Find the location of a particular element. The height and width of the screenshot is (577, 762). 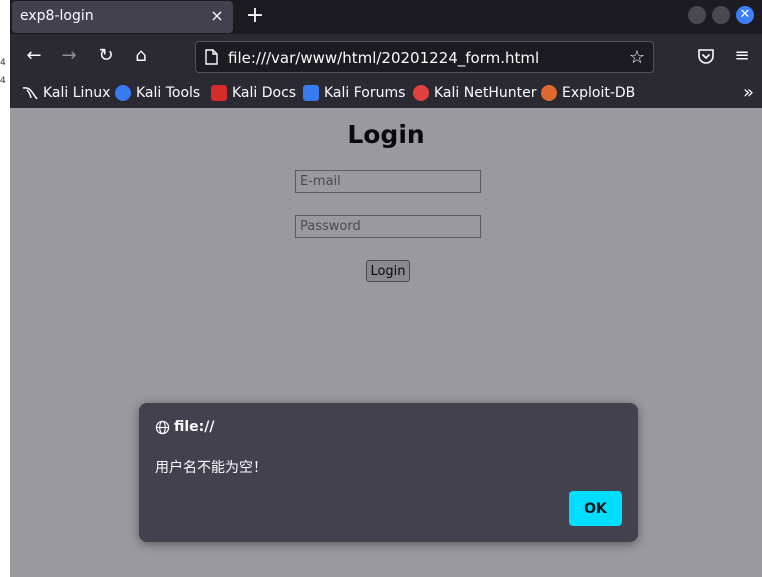

password-field is located at coordinates (388, 226).